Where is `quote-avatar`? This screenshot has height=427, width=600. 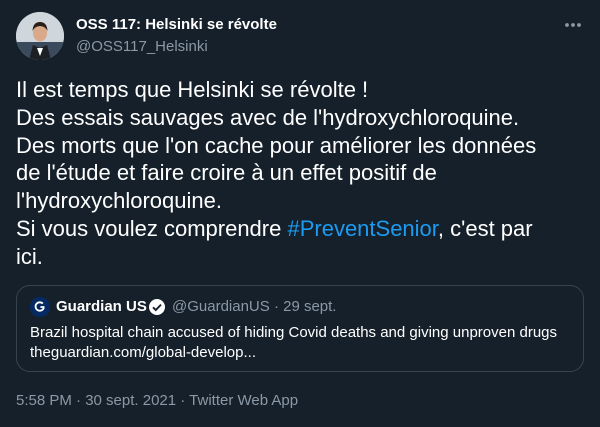 quote-avatar is located at coordinates (40, 307).